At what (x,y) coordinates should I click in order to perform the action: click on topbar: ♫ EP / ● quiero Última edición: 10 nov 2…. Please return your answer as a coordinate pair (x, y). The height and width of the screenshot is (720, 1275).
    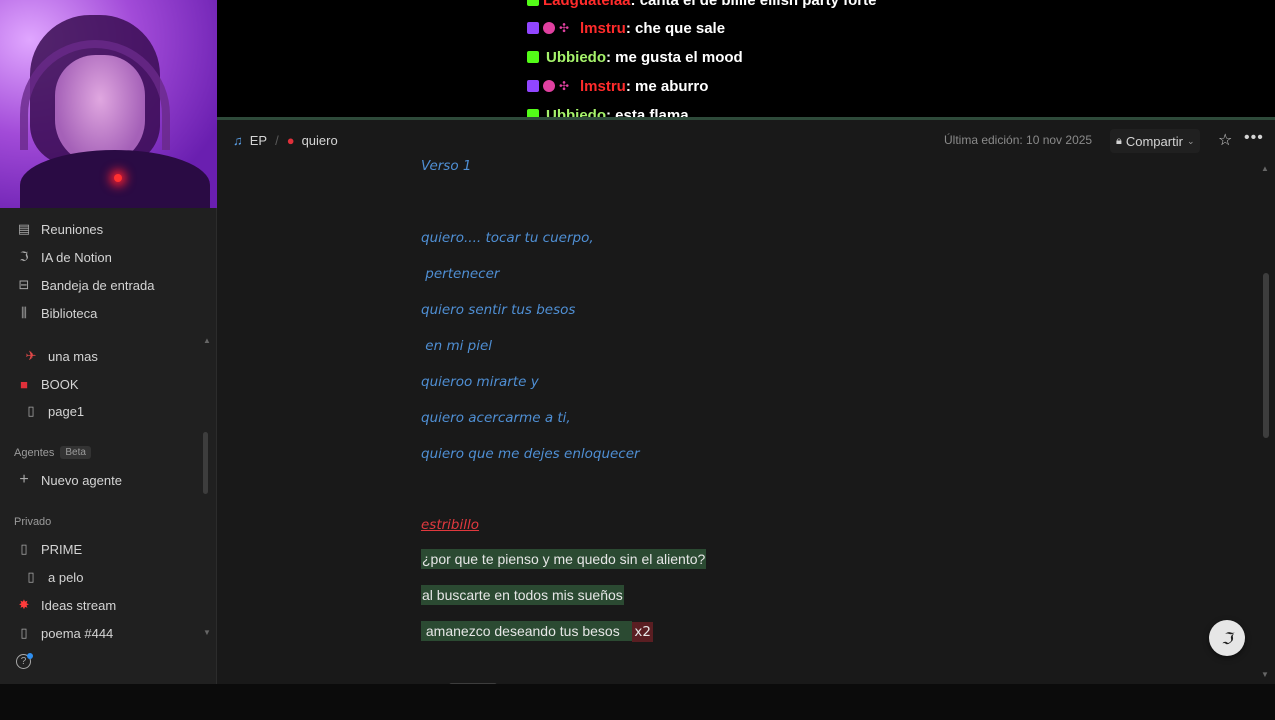
    Looking at the image, I should click on (746, 141).